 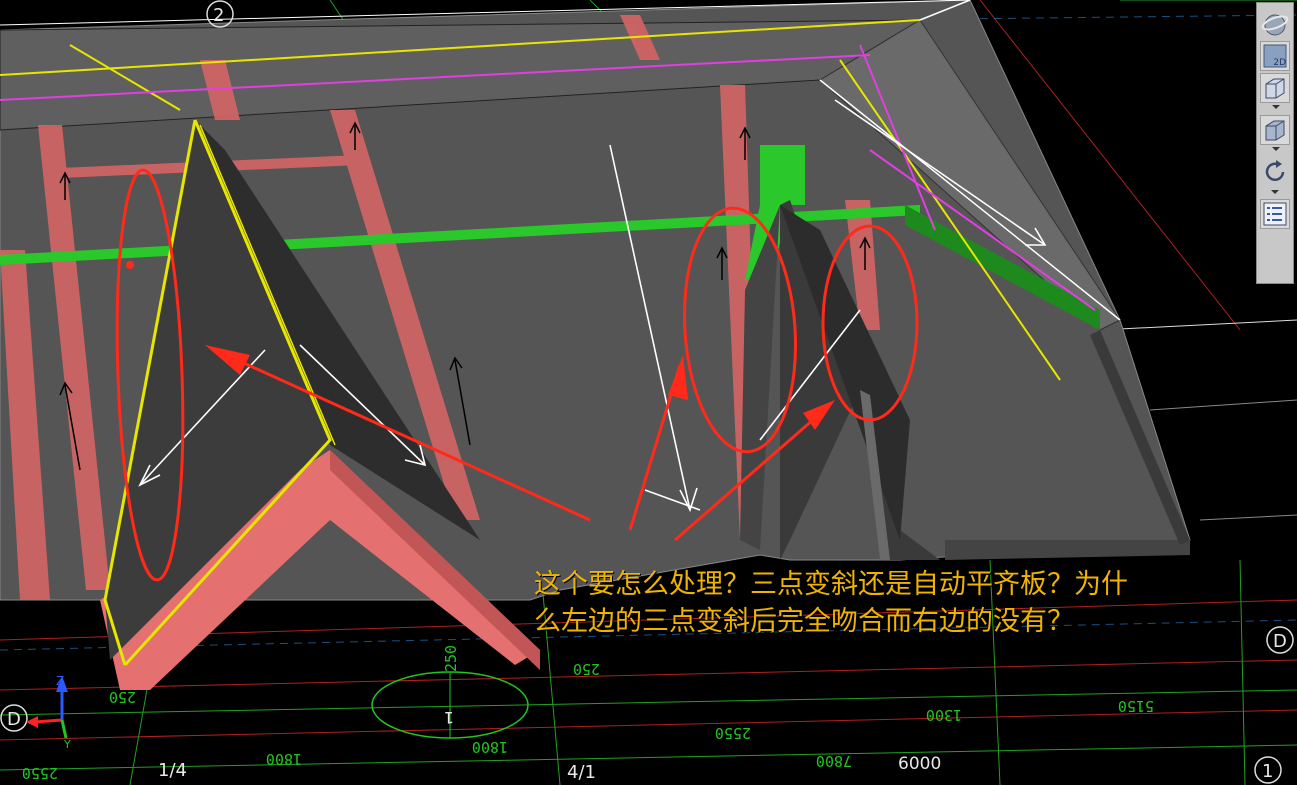 What do you see at coordinates (834, 761) in the screenshot?
I see `dim-7800: 7800` at bounding box center [834, 761].